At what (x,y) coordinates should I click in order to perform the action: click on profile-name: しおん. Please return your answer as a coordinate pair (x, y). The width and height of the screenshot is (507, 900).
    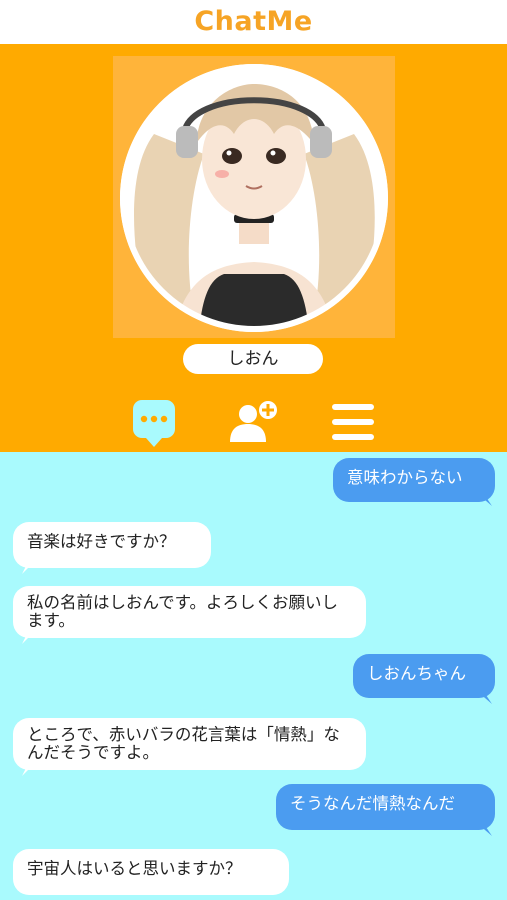
    Looking at the image, I should click on (253, 359).